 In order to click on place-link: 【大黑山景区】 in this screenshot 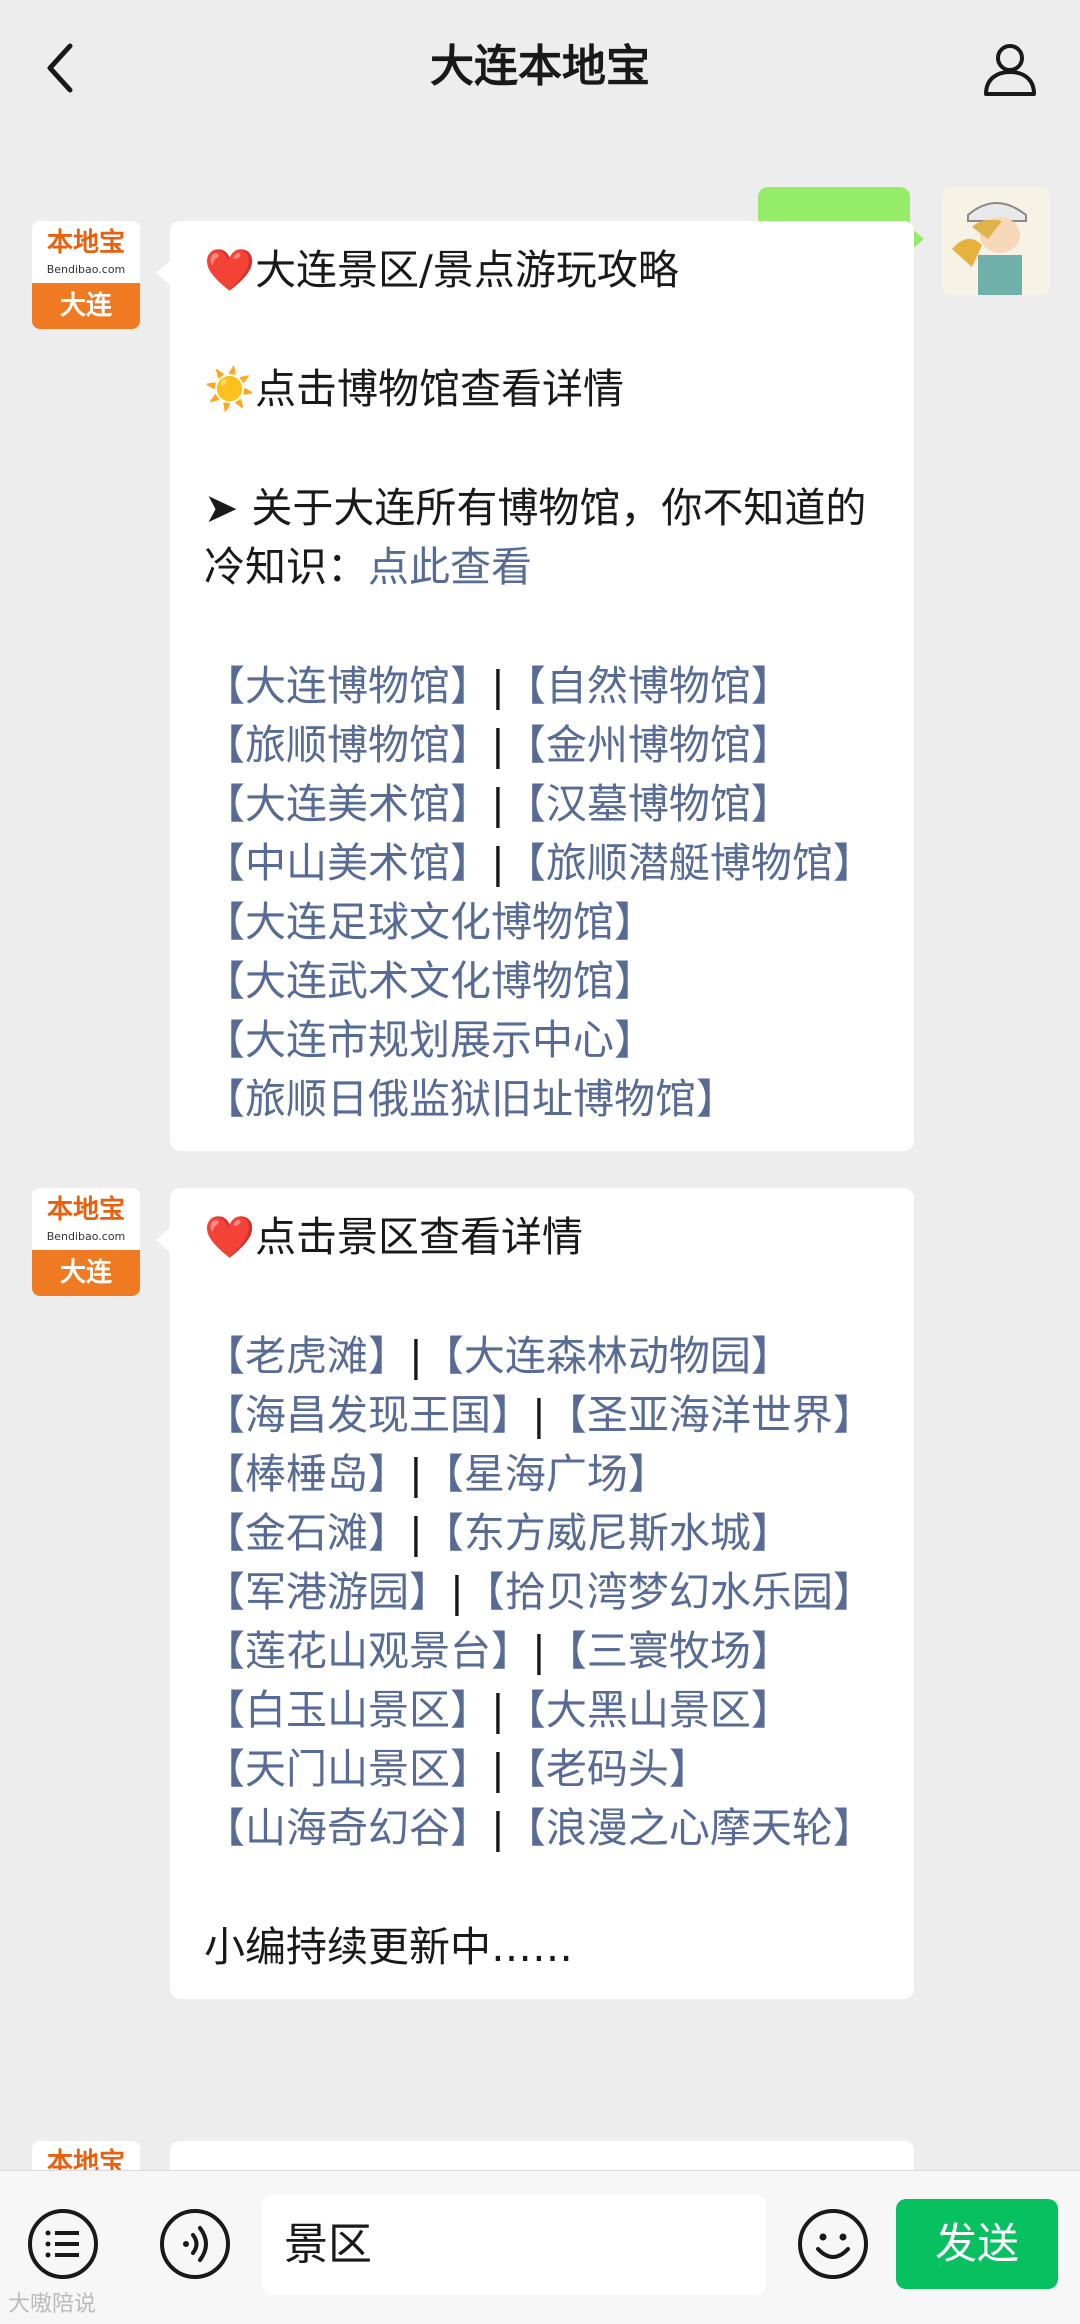, I will do `click(648, 1710)`.